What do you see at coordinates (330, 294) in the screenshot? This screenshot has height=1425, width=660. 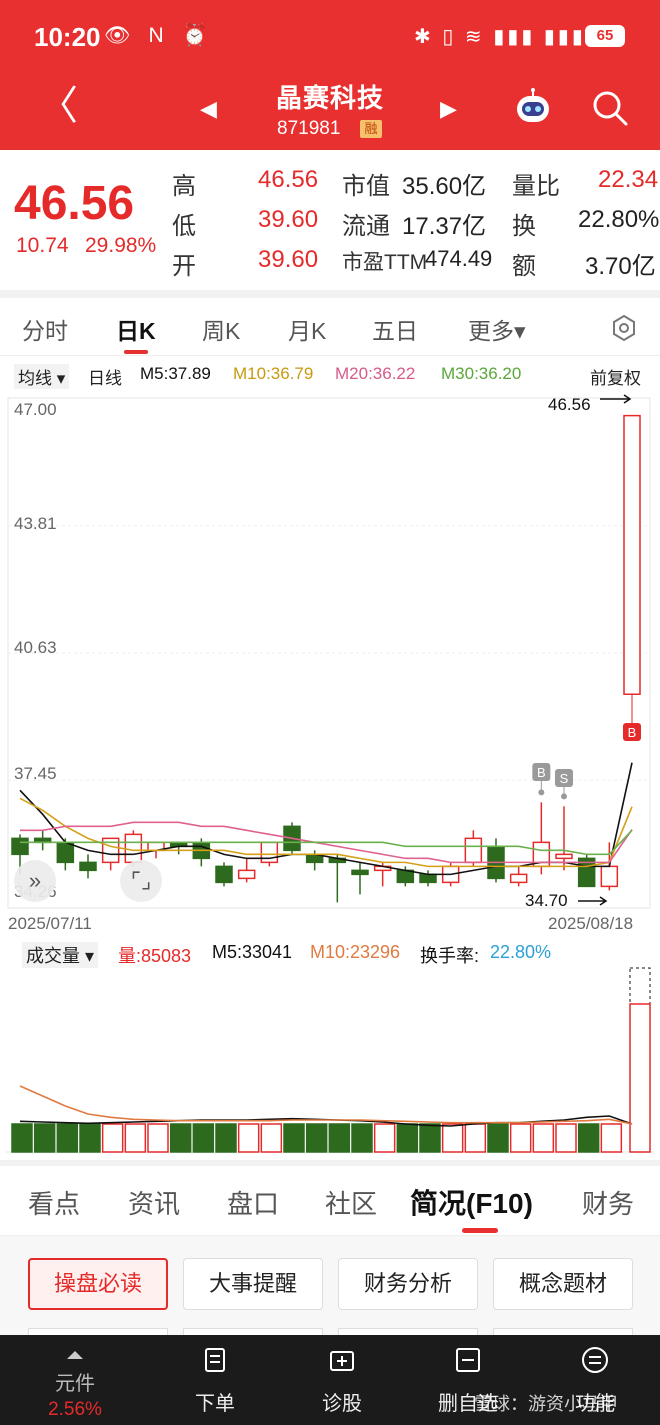 I see `divider` at bounding box center [330, 294].